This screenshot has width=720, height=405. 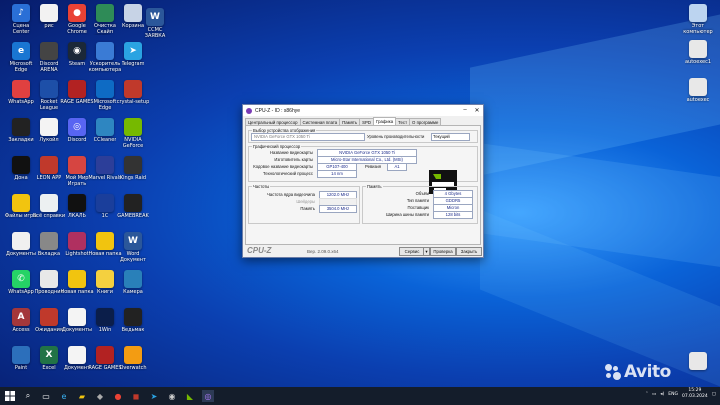 I want to click on desktop-icon: ➤ Telegram, so click(x=133, y=54).